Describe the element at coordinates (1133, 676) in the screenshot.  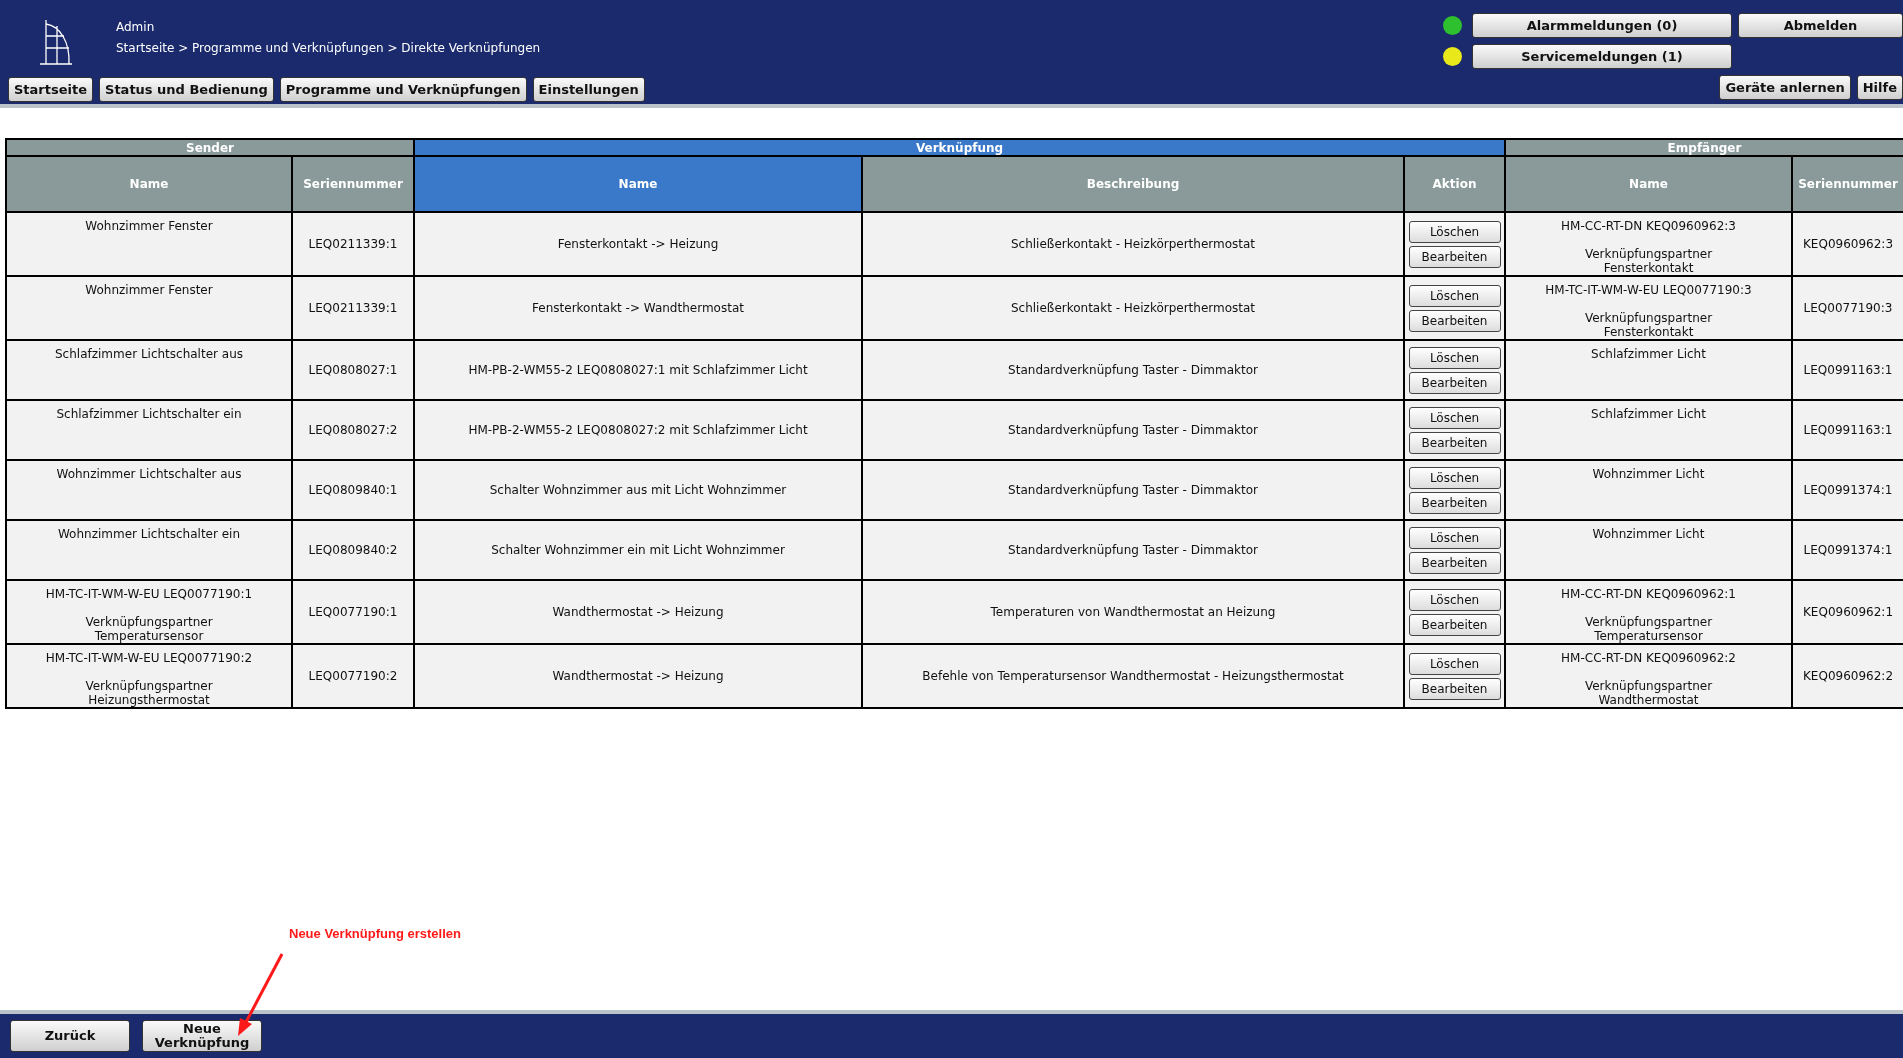
I see `table-cell: Befehle von Temperatursensor Wandthermostat - Heizungsthermostat` at that location.